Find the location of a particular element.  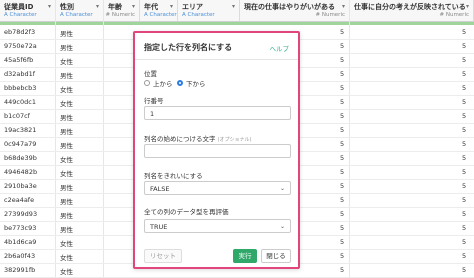

reevaluate-types-select: TRUE ⌄ is located at coordinates (217, 226).